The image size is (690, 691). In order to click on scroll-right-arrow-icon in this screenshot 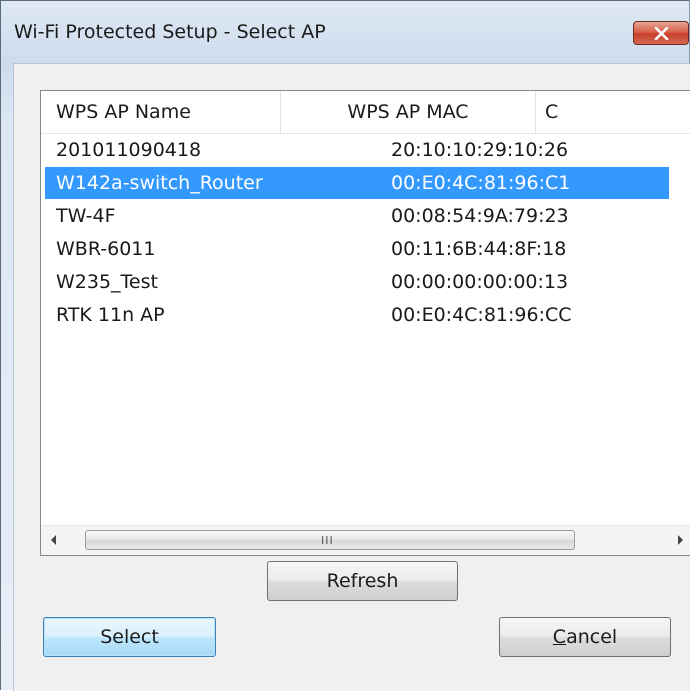, I will do `click(680, 540)`.